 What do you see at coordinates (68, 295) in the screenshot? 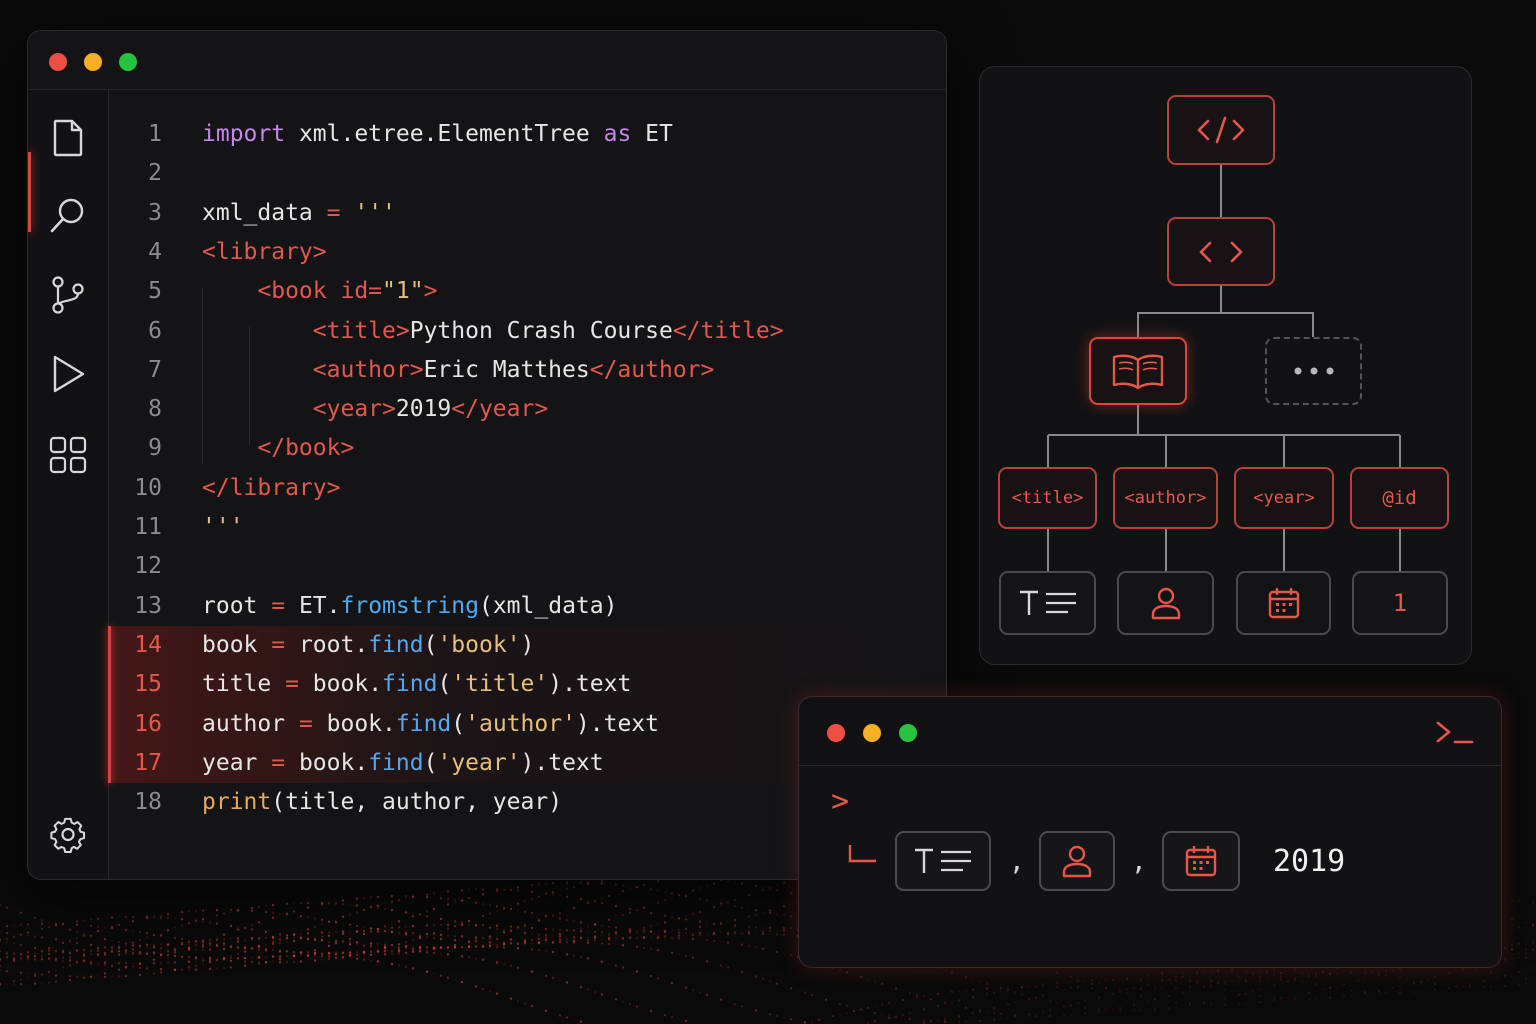
I see `source-control-icon` at bounding box center [68, 295].